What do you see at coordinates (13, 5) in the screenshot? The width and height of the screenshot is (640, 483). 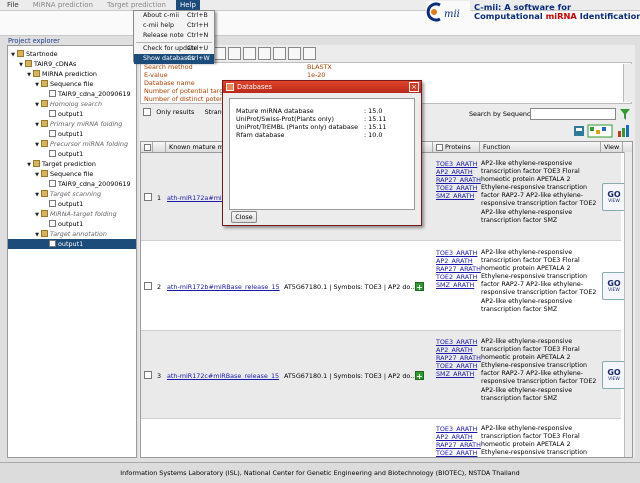 I see `menu-file: File` at bounding box center [13, 5].